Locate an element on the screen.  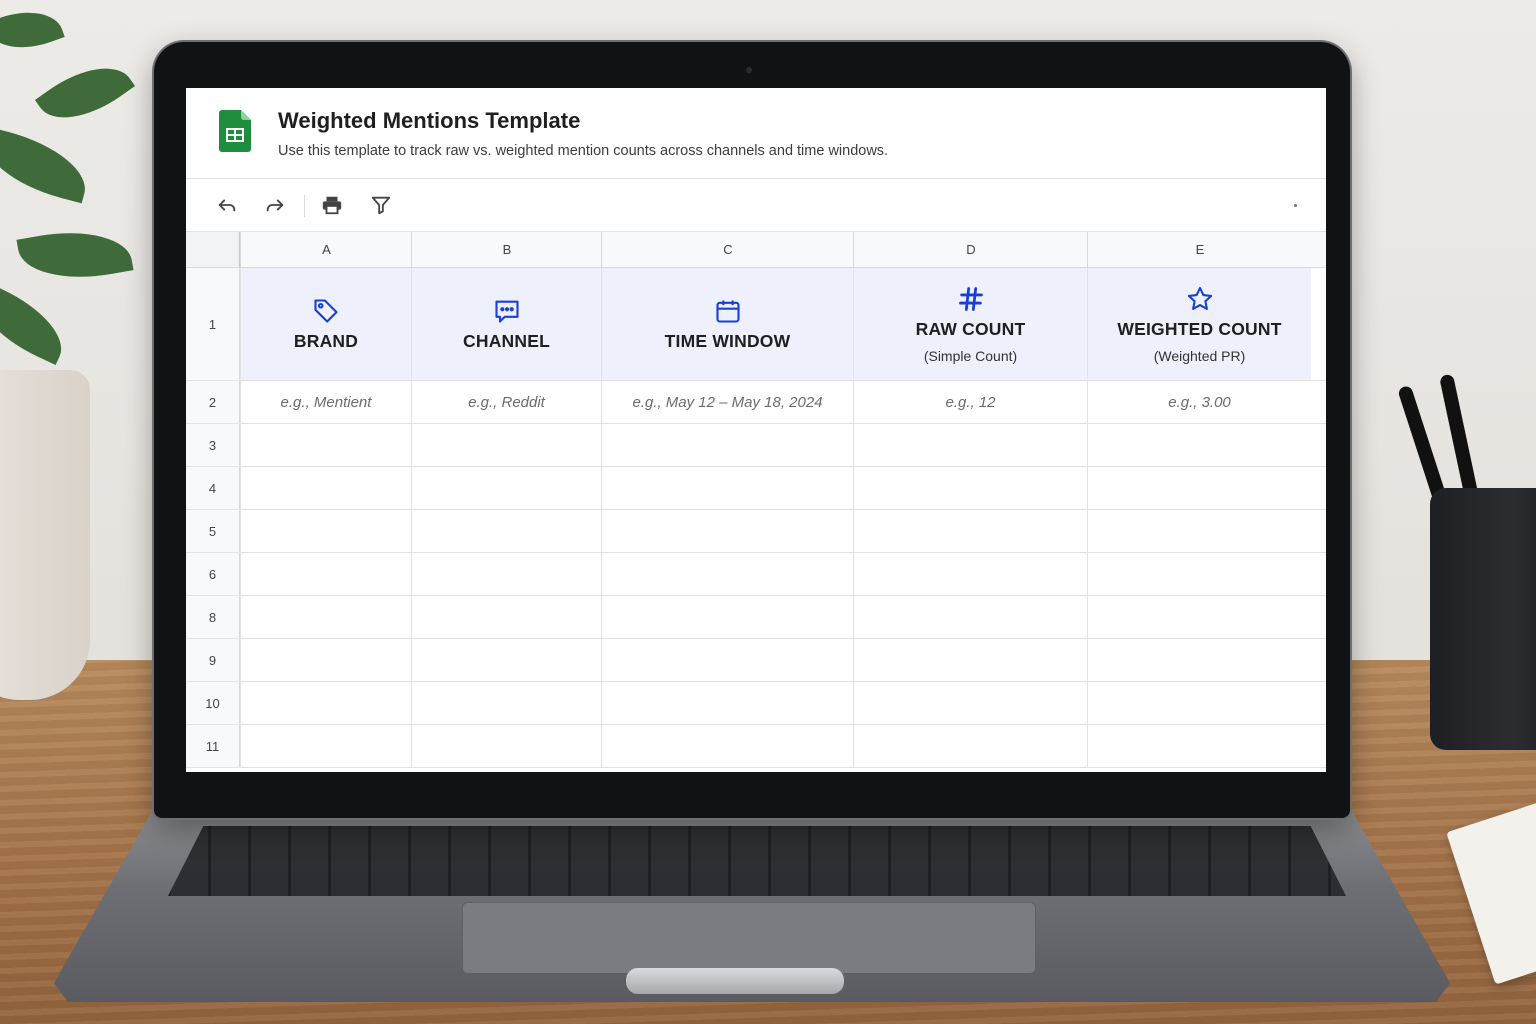
print-icon is located at coordinates (332, 205).